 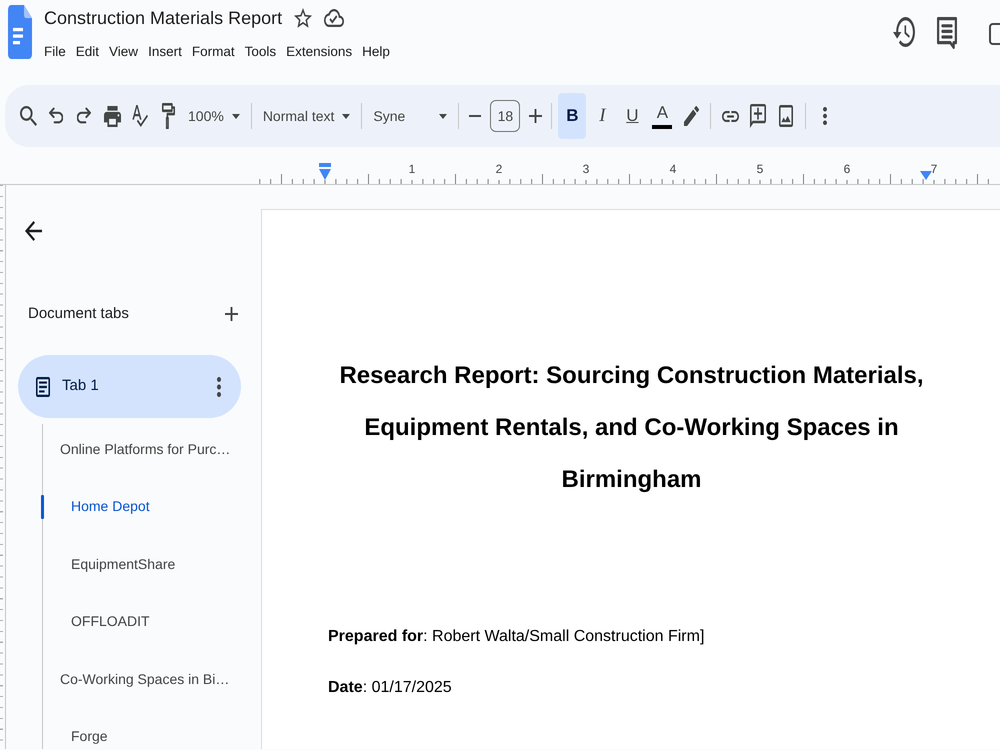 I want to click on report-detail-line: Date: 01/17/2025, so click(x=390, y=688).